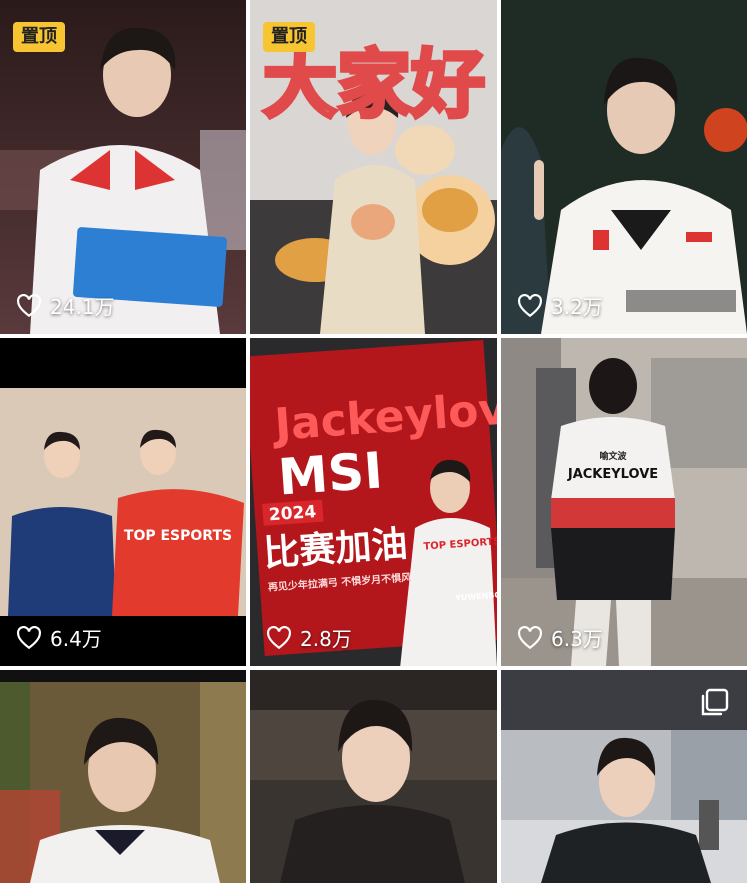 This screenshot has height=883, width=747. What do you see at coordinates (612, 474) in the screenshot?
I see `jersey-name: JACKEYLOVE` at bounding box center [612, 474].